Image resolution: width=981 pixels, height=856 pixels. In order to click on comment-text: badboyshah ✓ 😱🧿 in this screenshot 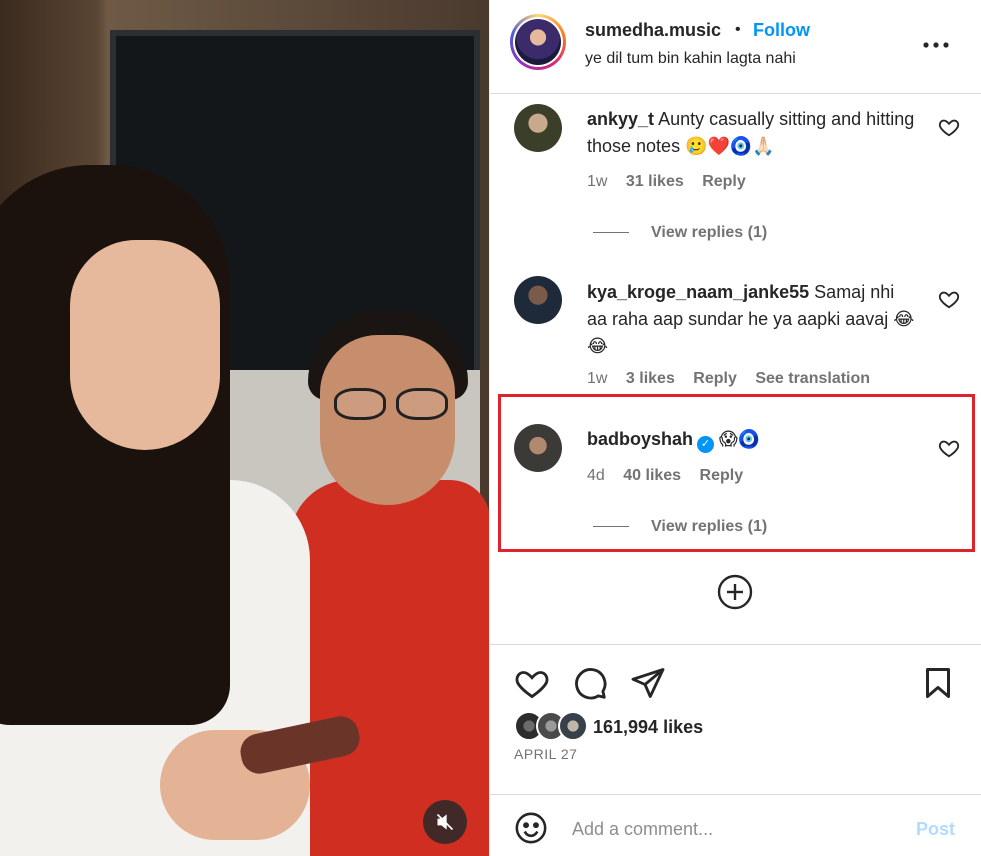, I will do `click(752, 439)`.